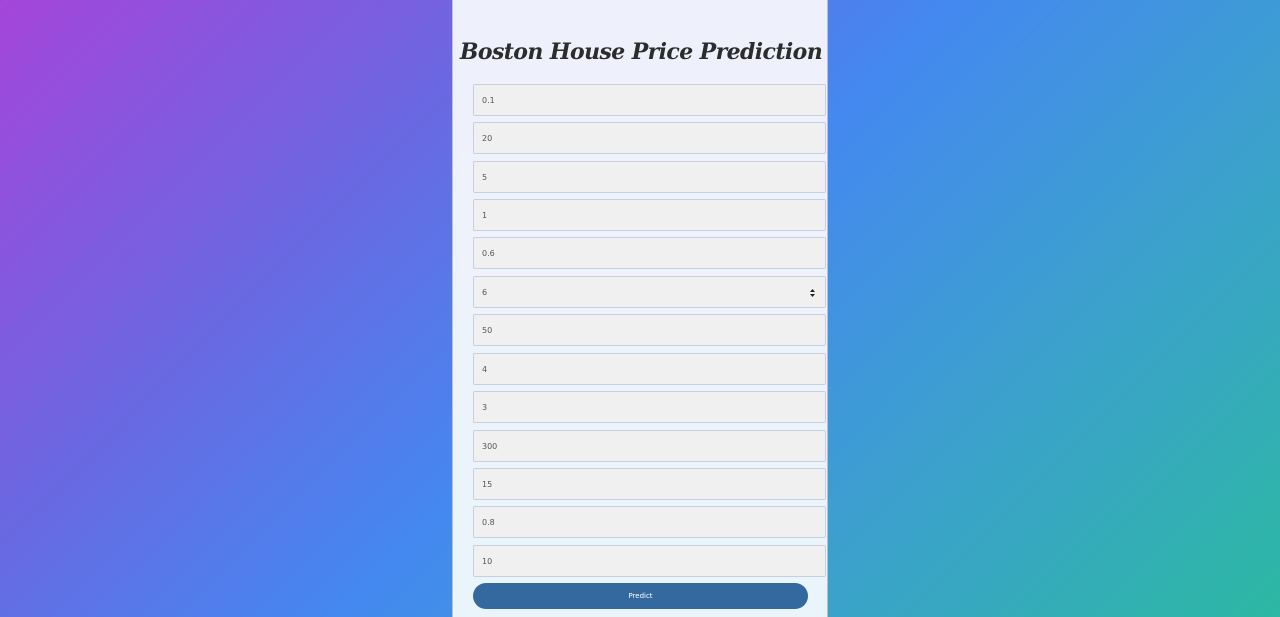  I want to click on predict-button: Predict, so click(640, 596).